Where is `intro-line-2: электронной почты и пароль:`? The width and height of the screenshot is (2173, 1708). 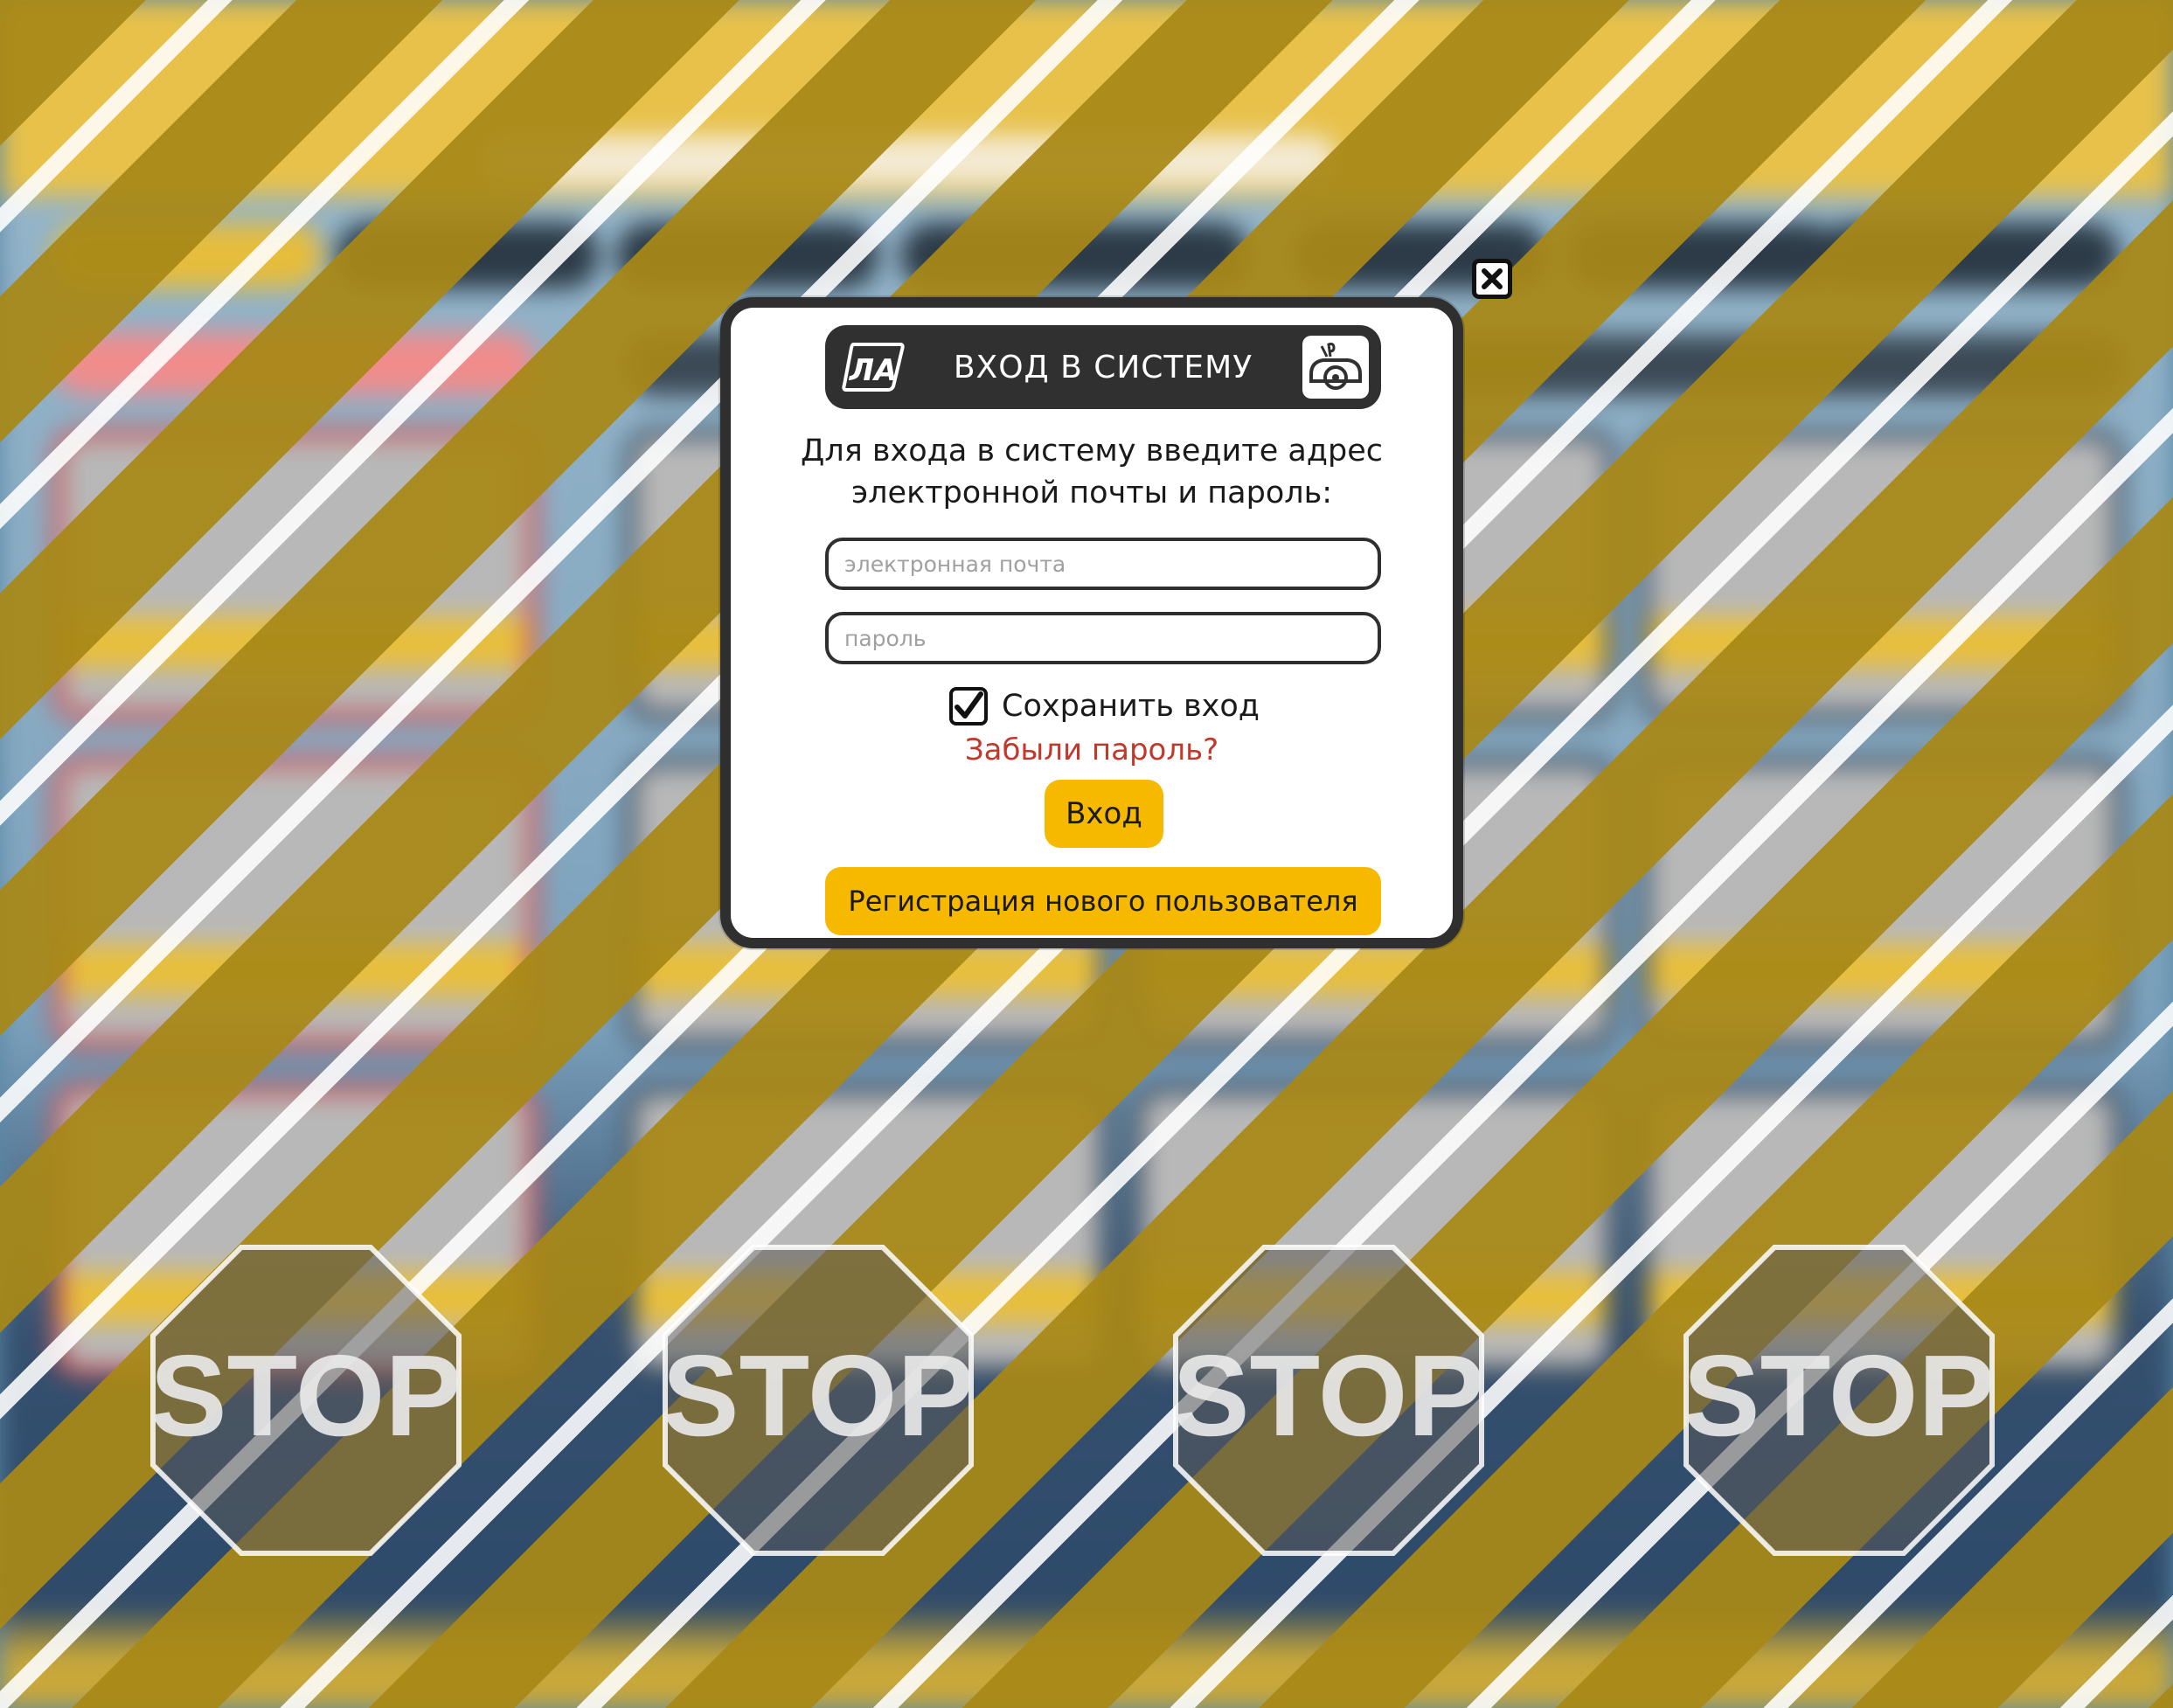 intro-line-2: электронной почты и пароль: is located at coordinates (1091, 493).